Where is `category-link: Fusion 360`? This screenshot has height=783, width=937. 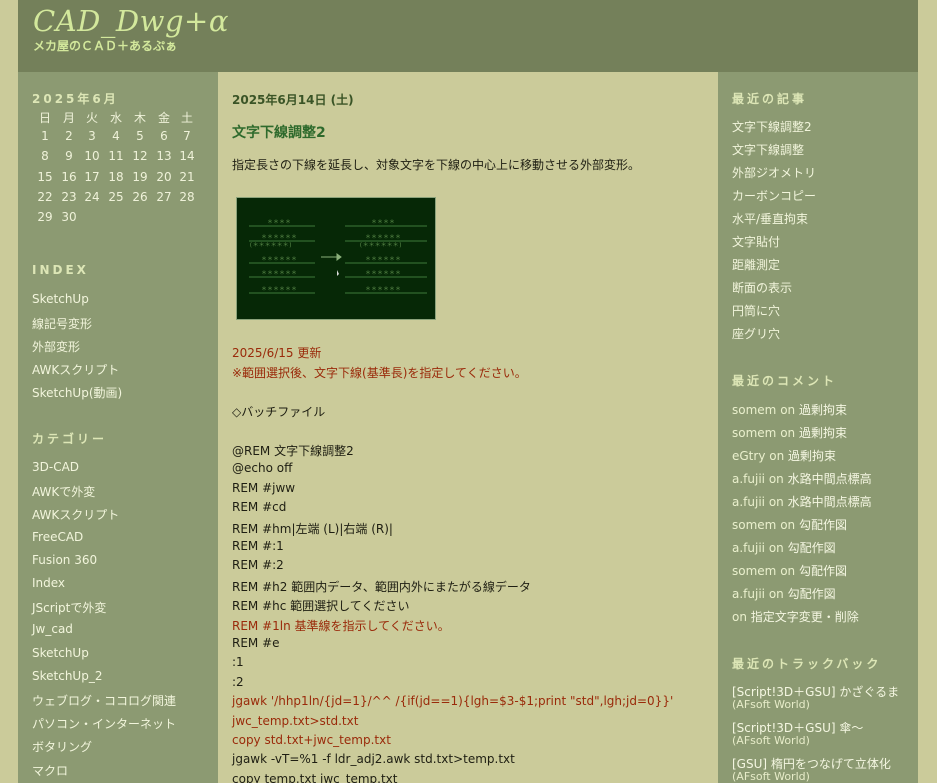 category-link: Fusion 360 is located at coordinates (64, 560).